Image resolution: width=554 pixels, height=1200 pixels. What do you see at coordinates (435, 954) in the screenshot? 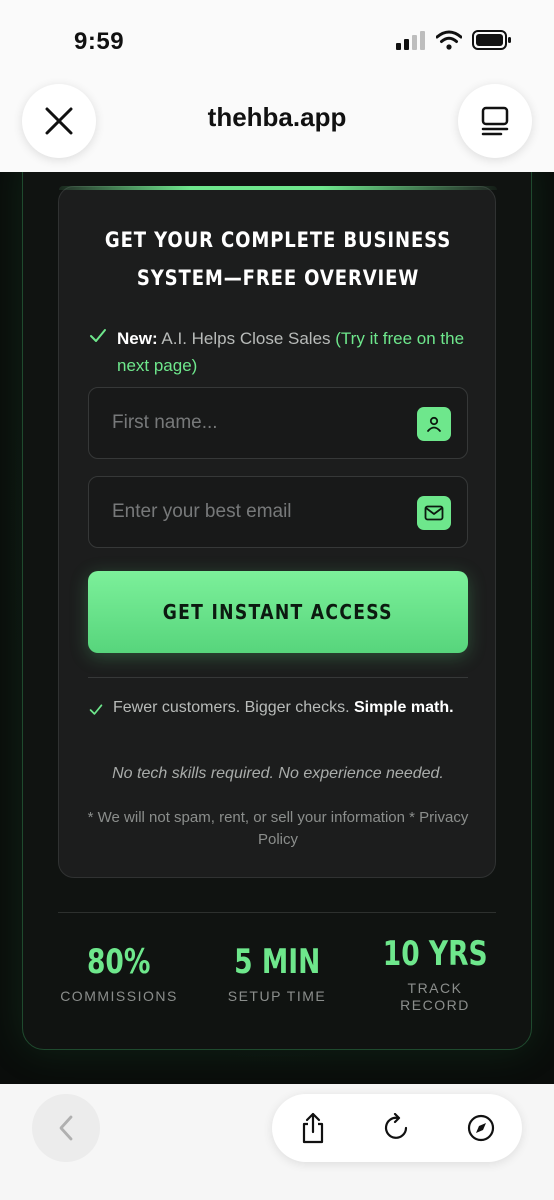
I see `stat-value: 10 YRS` at bounding box center [435, 954].